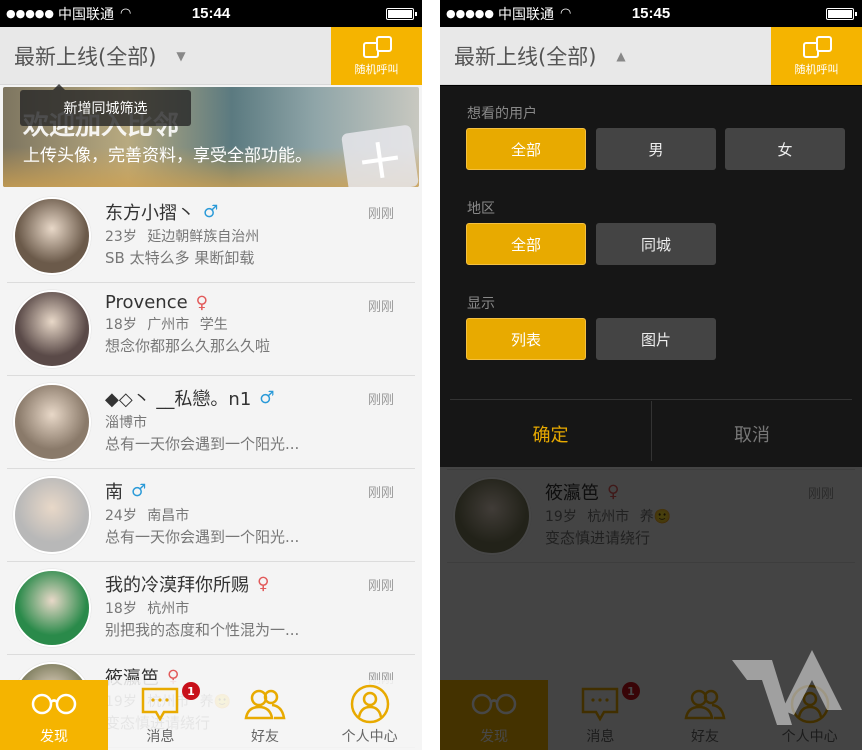  I want to click on user-signature: SB 太特么多 果断卸载, so click(180, 258).